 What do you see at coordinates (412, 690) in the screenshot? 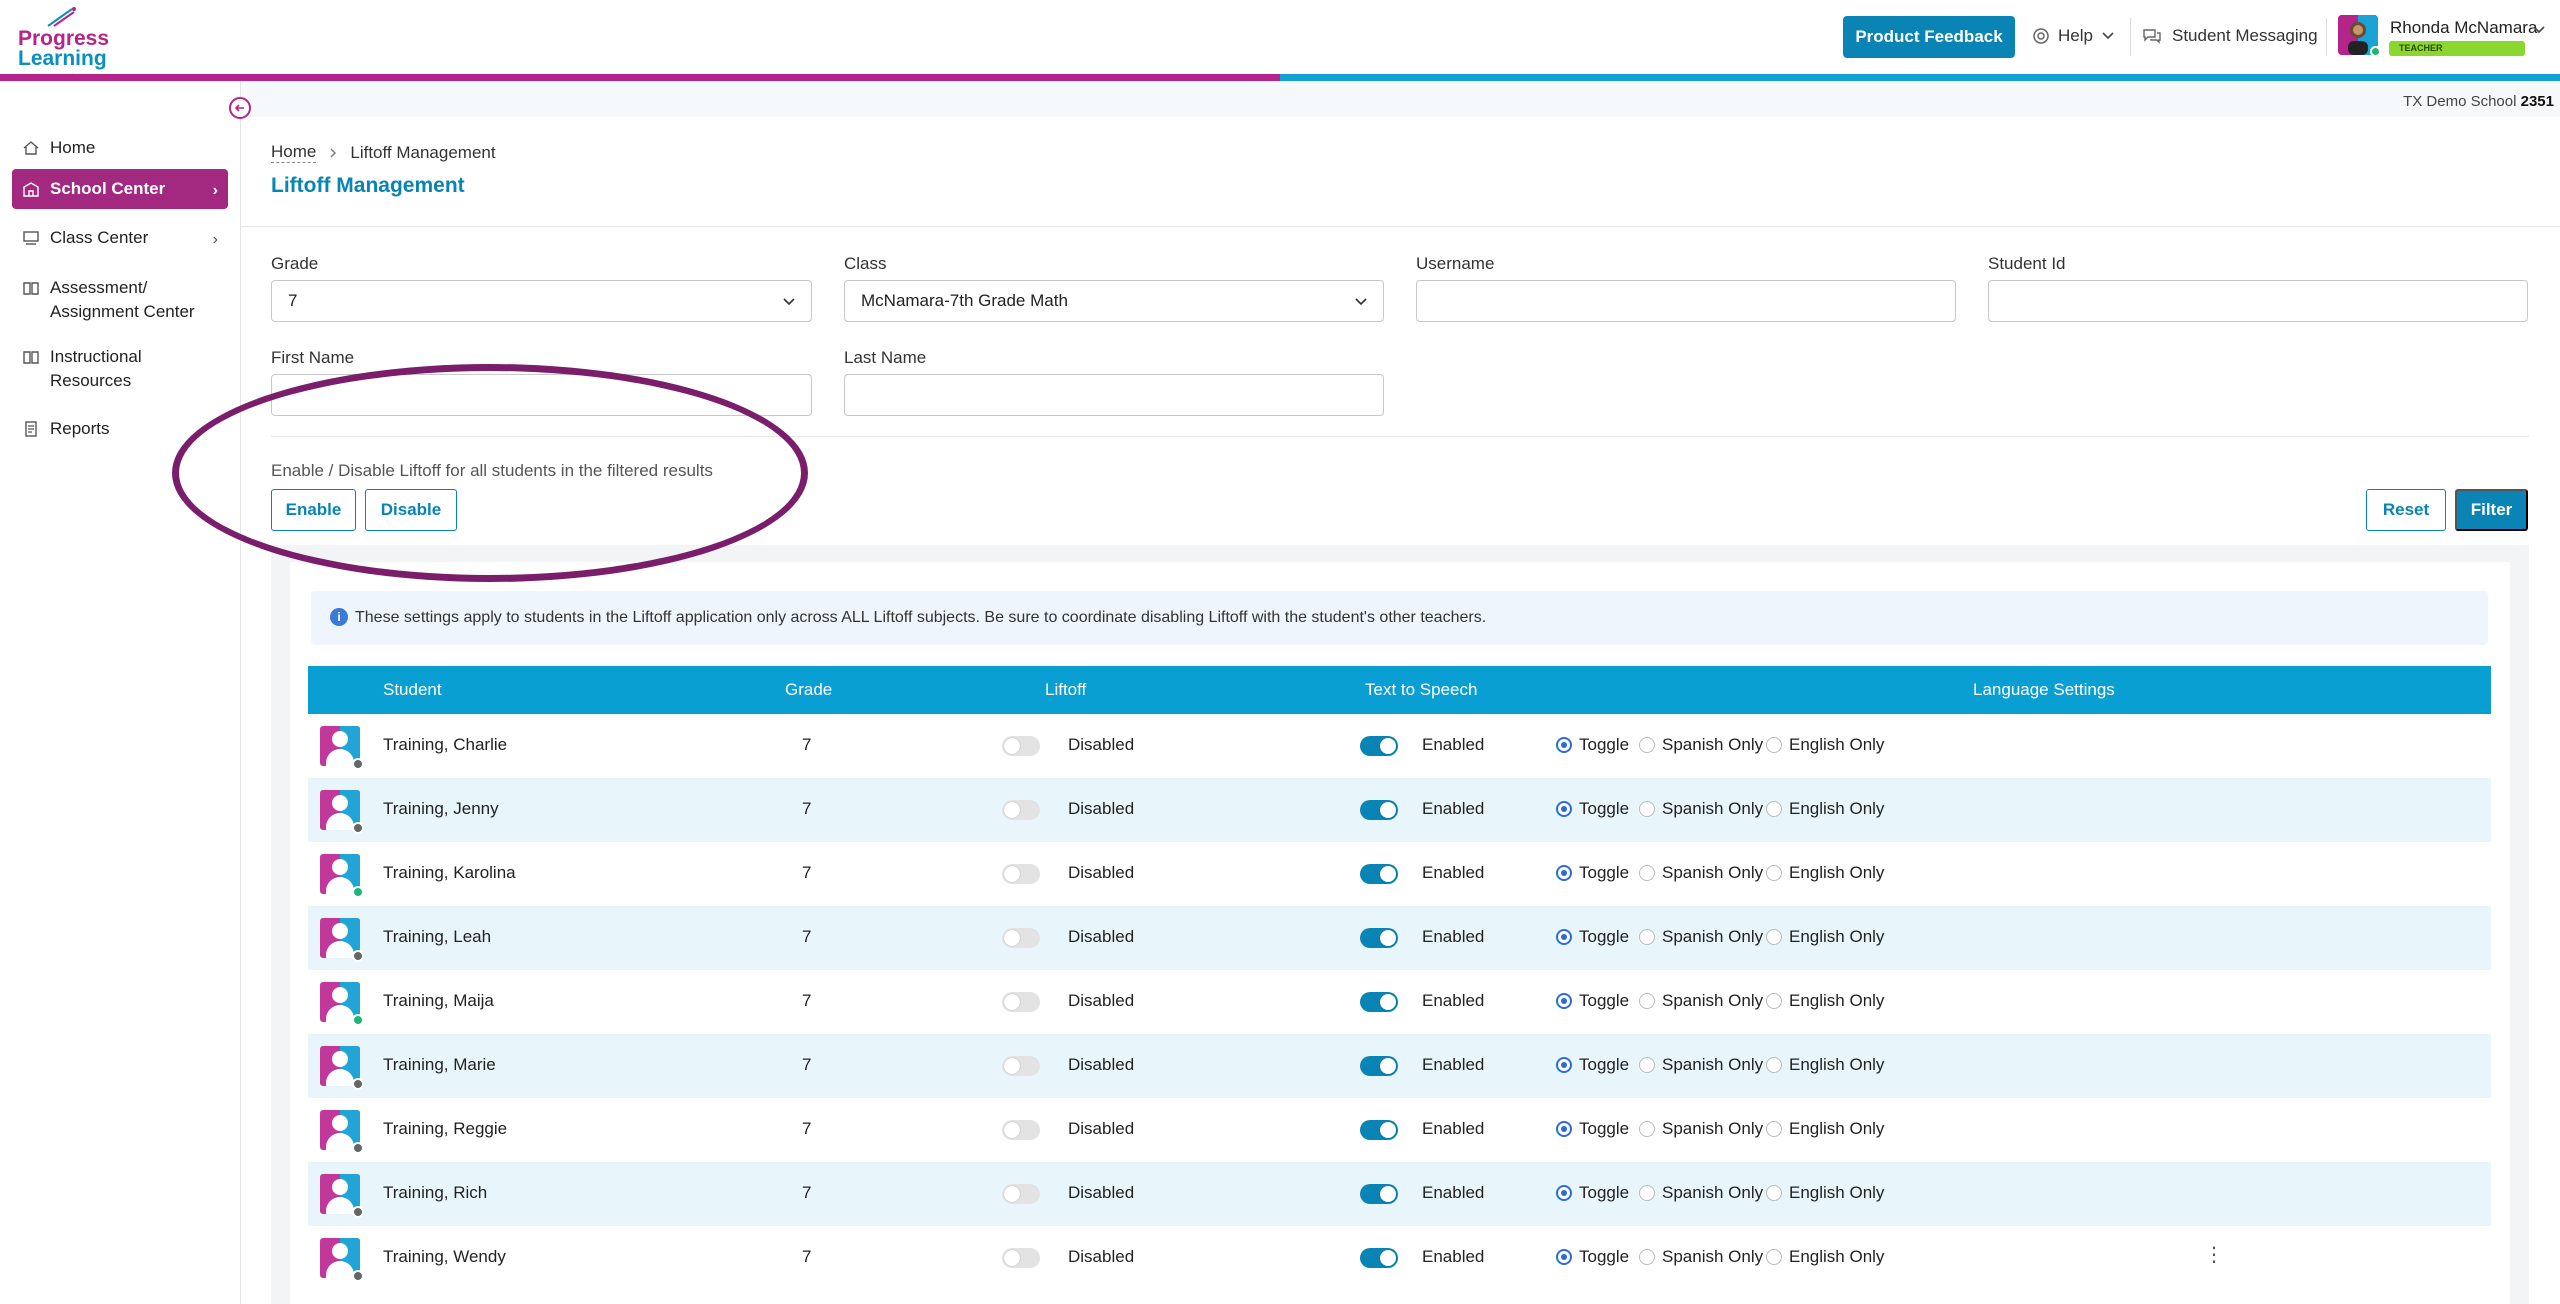
I see `column-header-student: Student` at bounding box center [412, 690].